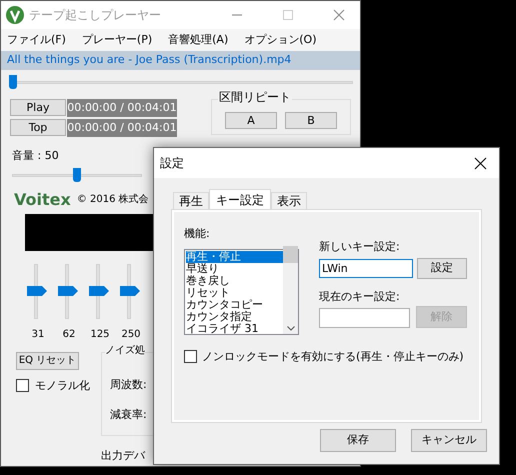  What do you see at coordinates (234, 316) in the screenshot?
I see `list-item: カウンタ指定` at bounding box center [234, 316].